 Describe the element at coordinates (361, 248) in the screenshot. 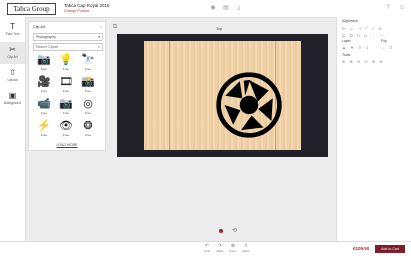

I see `total-price: €109.50` at that location.